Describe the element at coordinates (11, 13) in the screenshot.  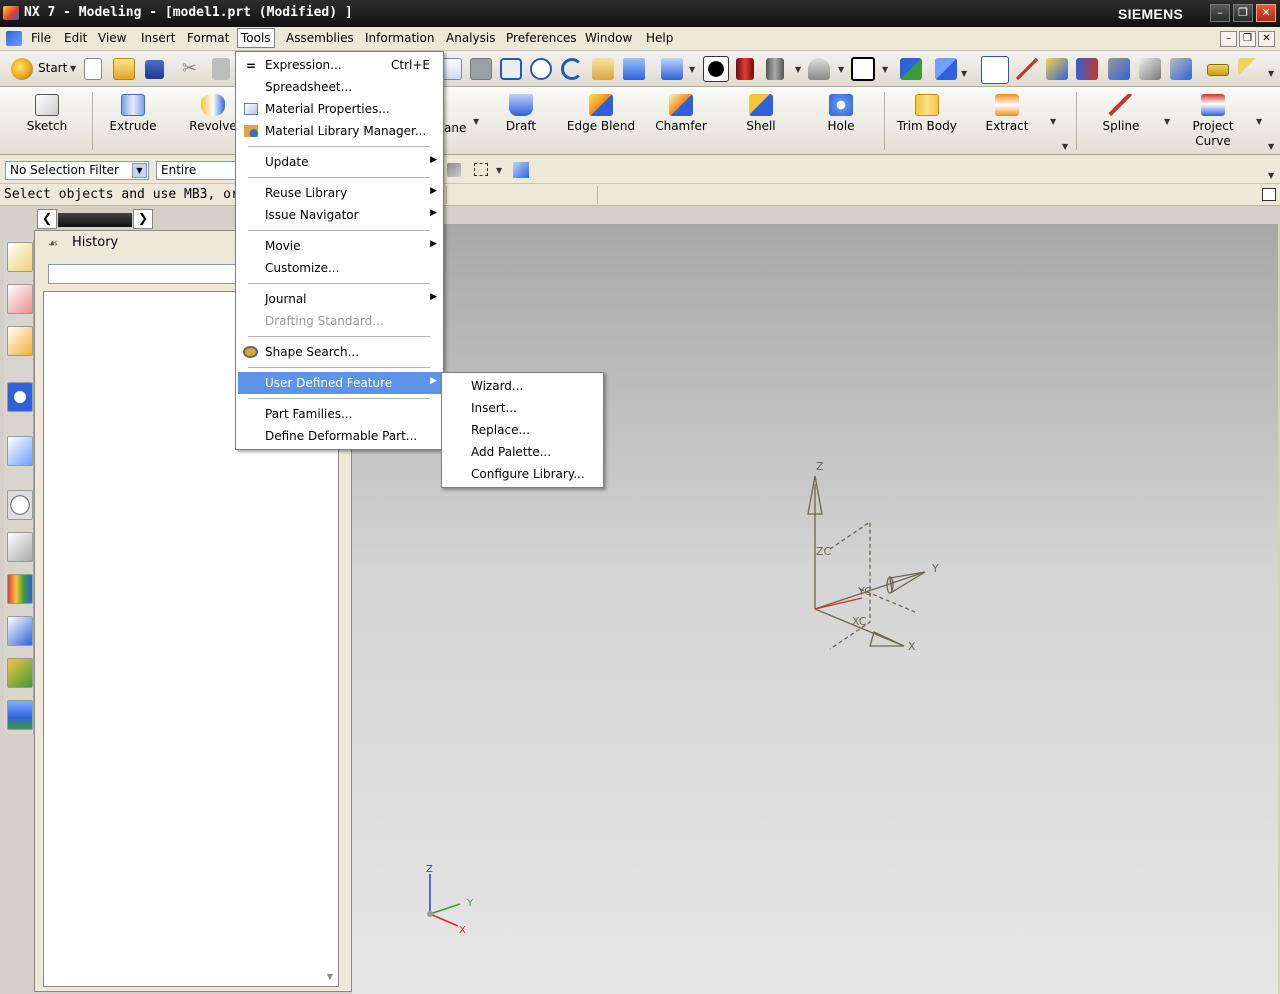
I see `nx-logo-icon` at that location.